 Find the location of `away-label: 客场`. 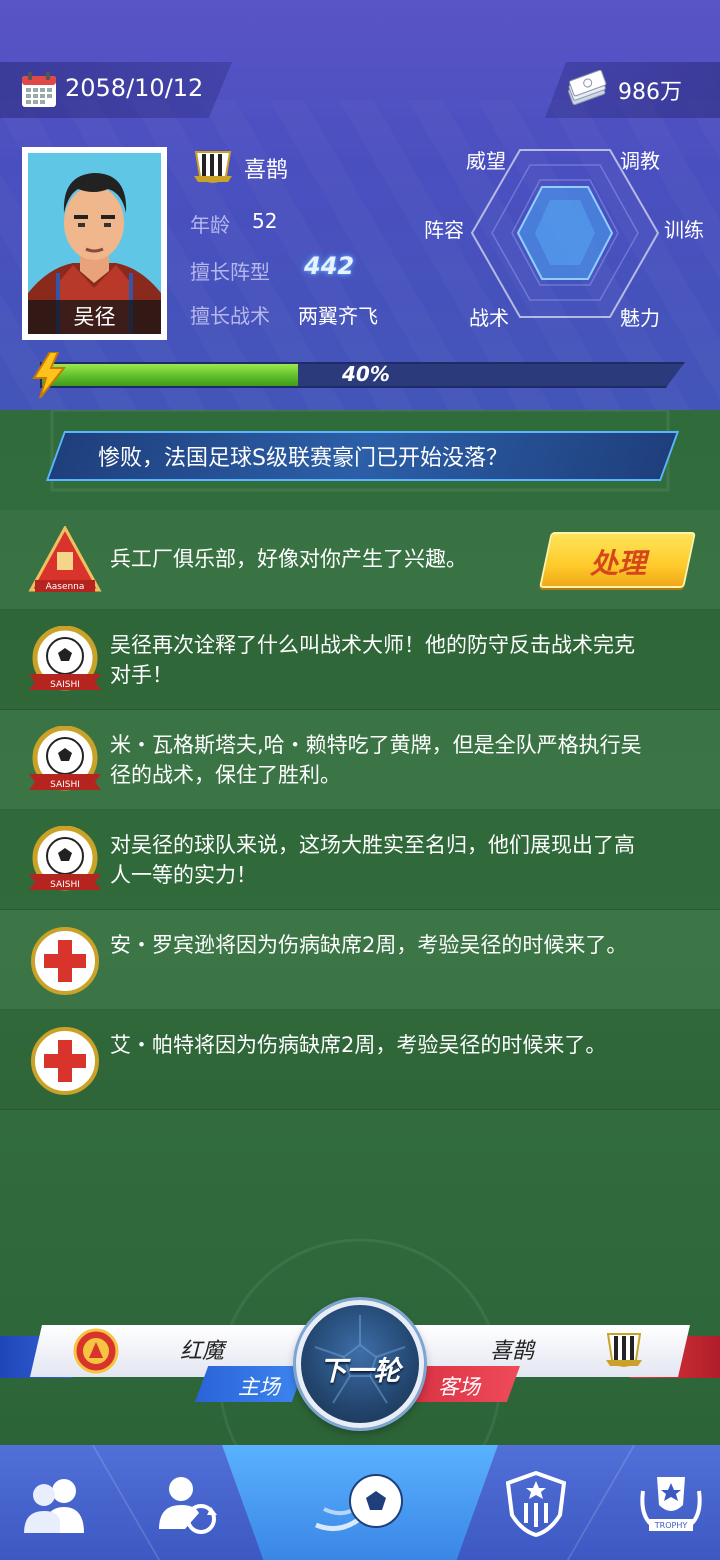

away-label: 客场 is located at coordinates (459, 1387).